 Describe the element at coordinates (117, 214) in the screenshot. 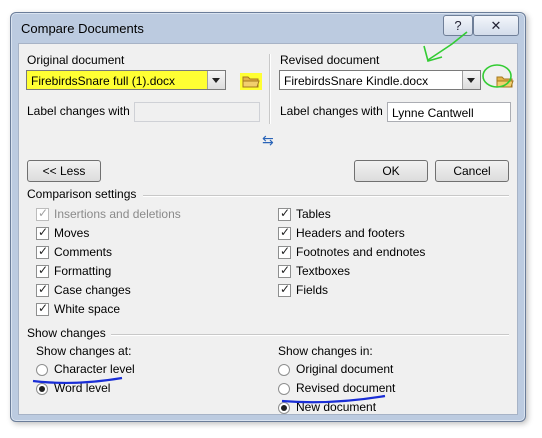

I see `insertions-deletions-label: Insertions and deletions` at that location.